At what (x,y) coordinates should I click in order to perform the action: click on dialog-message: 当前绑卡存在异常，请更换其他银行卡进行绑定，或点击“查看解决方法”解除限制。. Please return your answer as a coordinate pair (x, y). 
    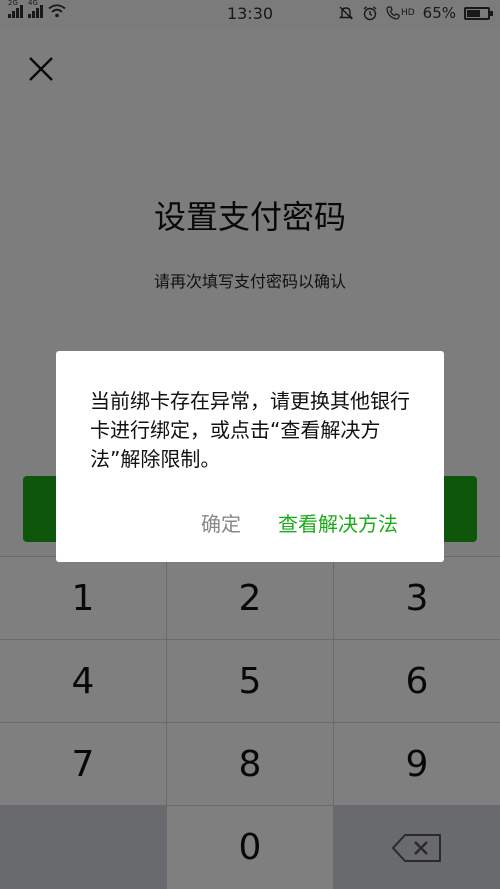
    Looking at the image, I should click on (250, 430).